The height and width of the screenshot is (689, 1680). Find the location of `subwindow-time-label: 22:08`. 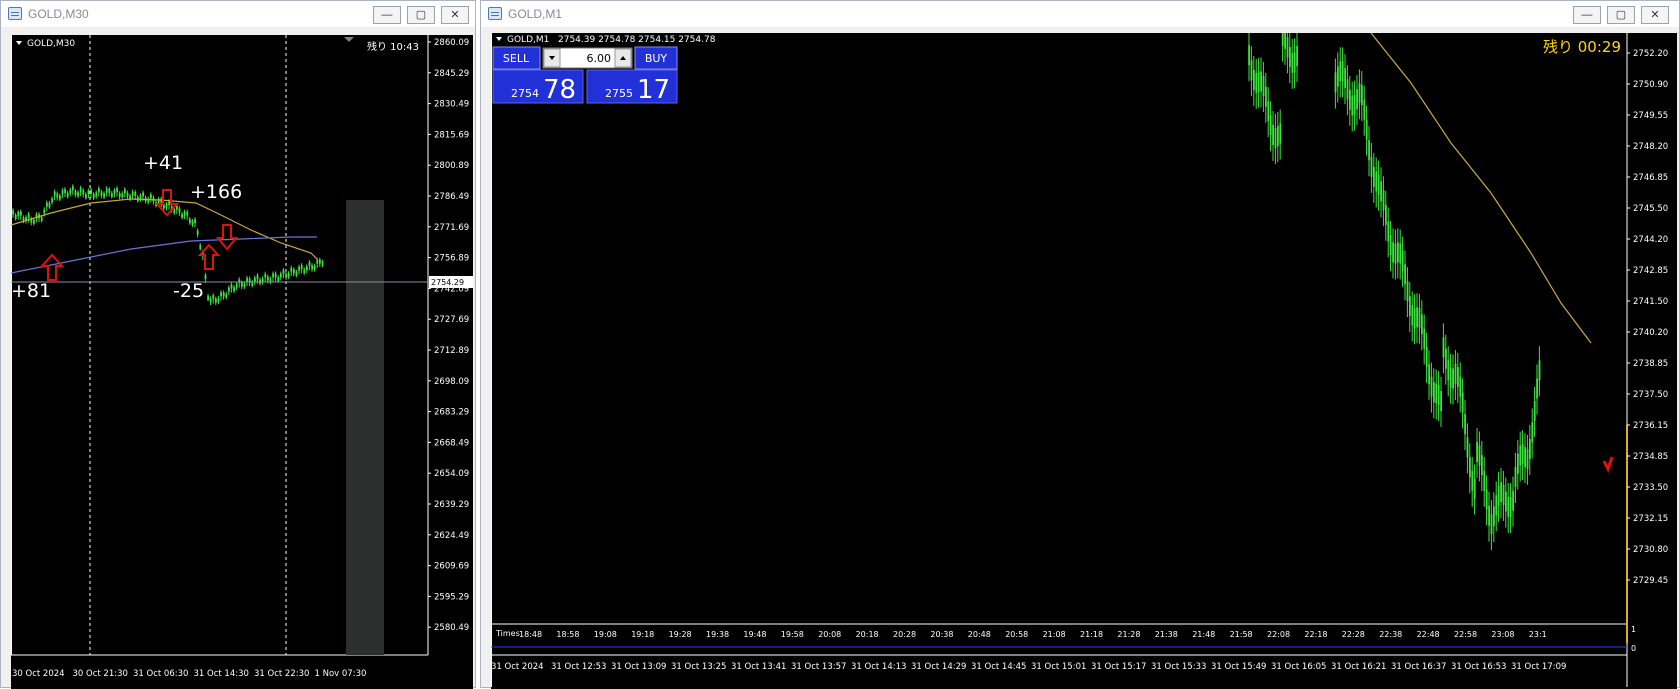

subwindow-time-label: 22:08 is located at coordinates (1278, 634).